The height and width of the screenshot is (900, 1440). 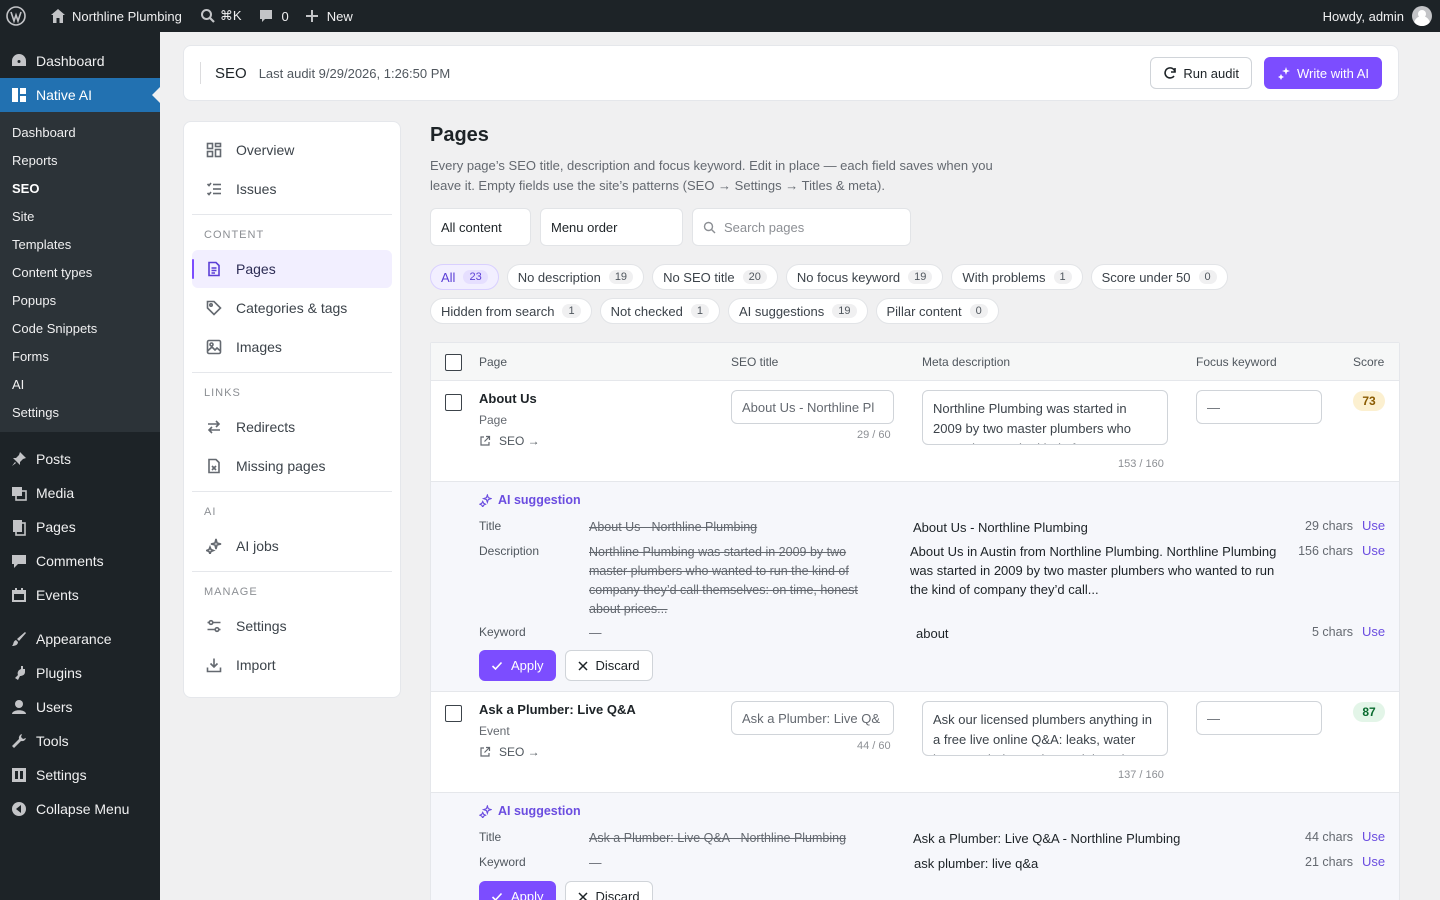 What do you see at coordinates (80, 356) in the screenshot?
I see `submenu-forms: Forms` at bounding box center [80, 356].